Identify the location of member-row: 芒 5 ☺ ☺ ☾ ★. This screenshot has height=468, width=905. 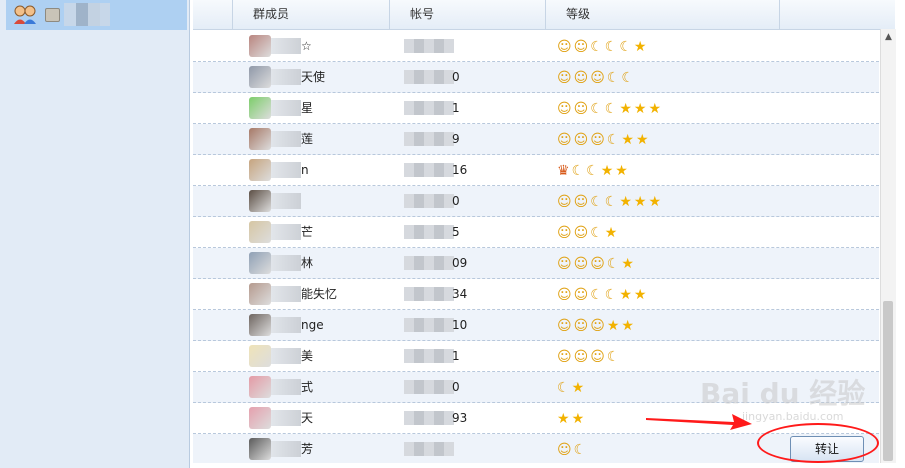
(536, 232).